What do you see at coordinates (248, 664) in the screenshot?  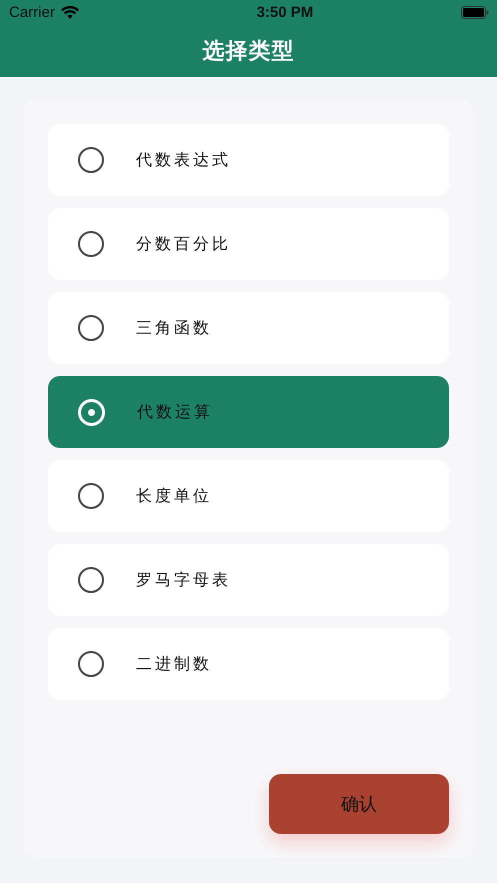 I see `option-item: 二进制数` at bounding box center [248, 664].